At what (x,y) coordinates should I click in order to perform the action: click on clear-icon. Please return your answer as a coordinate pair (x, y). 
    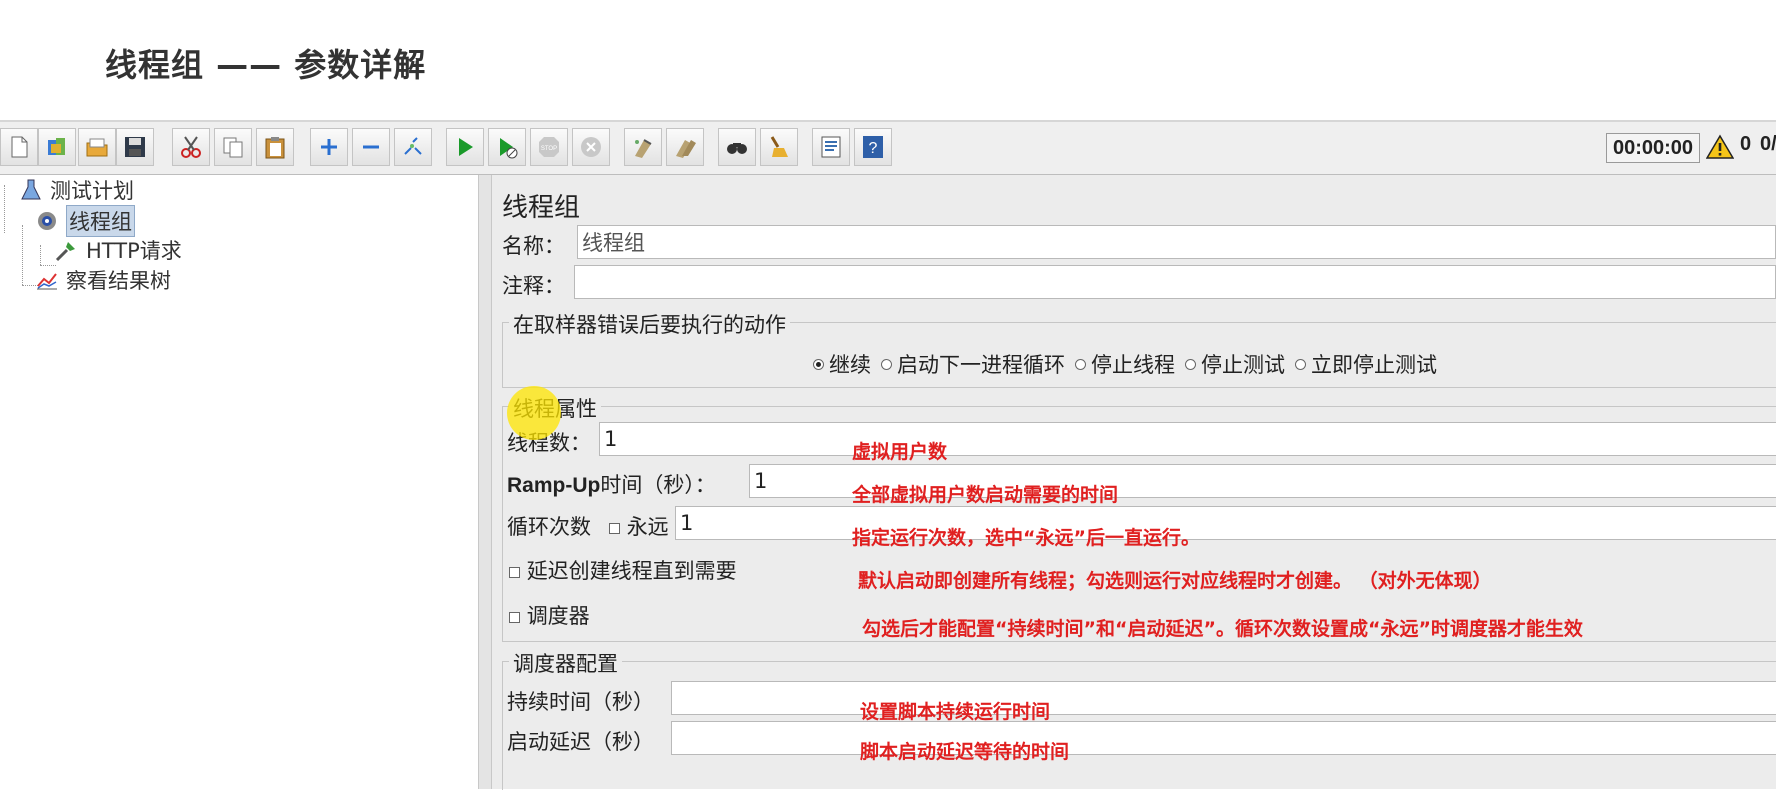
    Looking at the image, I should click on (643, 147).